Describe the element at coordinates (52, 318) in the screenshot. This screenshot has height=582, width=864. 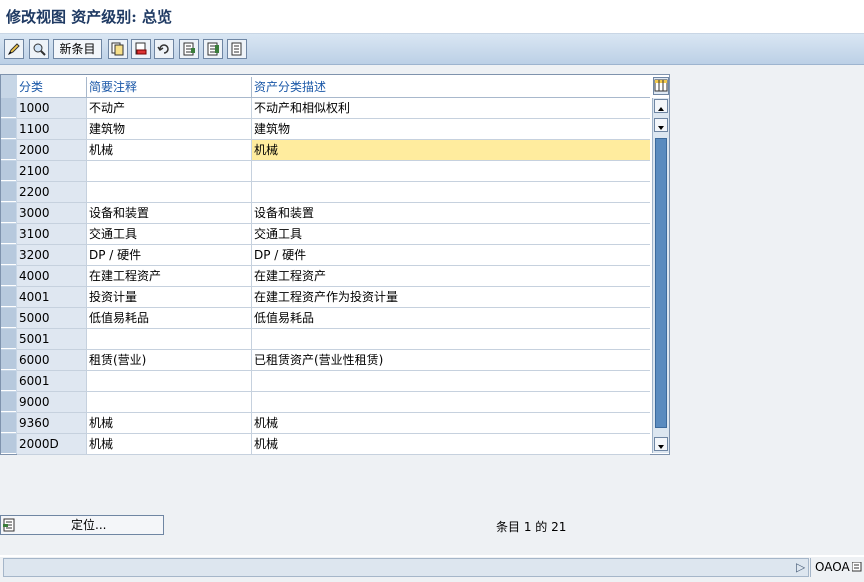
I see `cell-class: 5000` at that location.